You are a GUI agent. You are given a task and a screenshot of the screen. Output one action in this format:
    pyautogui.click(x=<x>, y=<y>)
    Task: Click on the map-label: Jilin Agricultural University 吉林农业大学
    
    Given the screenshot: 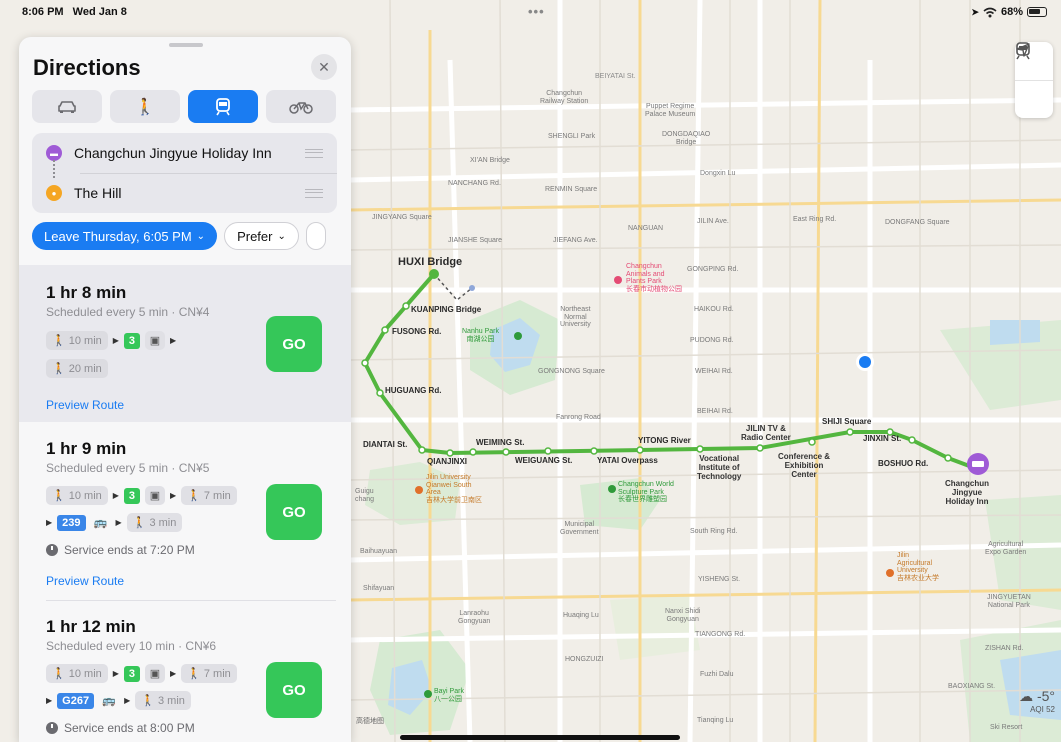 What is the action you would take?
    pyautogui.click(x=918, y=567)
    